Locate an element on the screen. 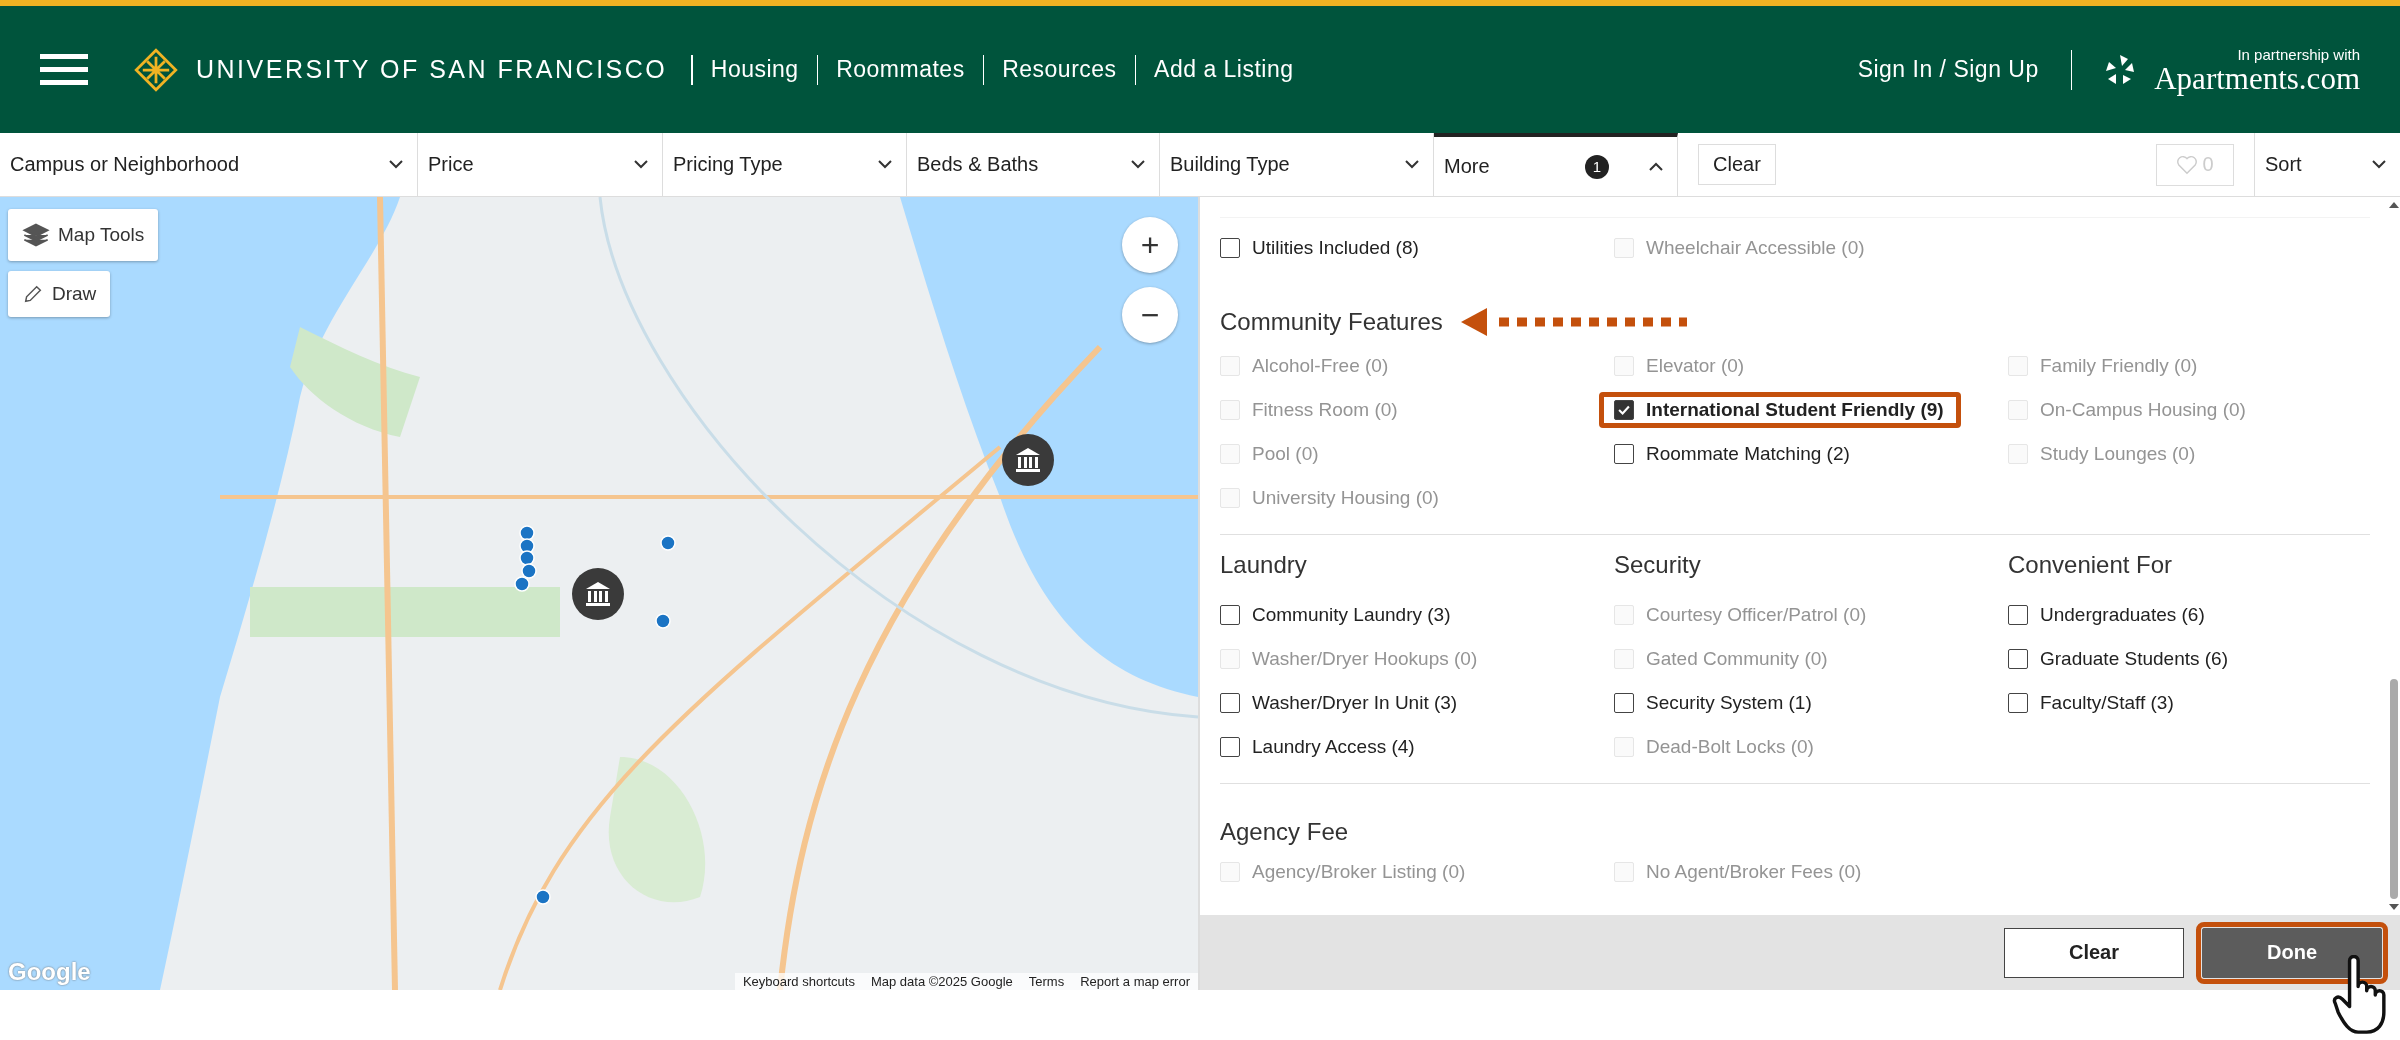  filter-dropdown: More 1 is located at coordinates (1556, 164).